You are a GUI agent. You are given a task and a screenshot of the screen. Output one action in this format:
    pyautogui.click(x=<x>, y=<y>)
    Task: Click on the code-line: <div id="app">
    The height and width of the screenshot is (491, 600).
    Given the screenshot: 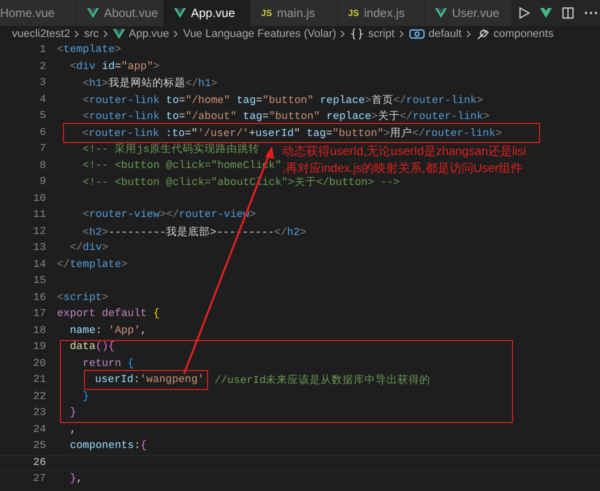 What is the action you would take?
    pyautogui.click(x=115, y=66)
    